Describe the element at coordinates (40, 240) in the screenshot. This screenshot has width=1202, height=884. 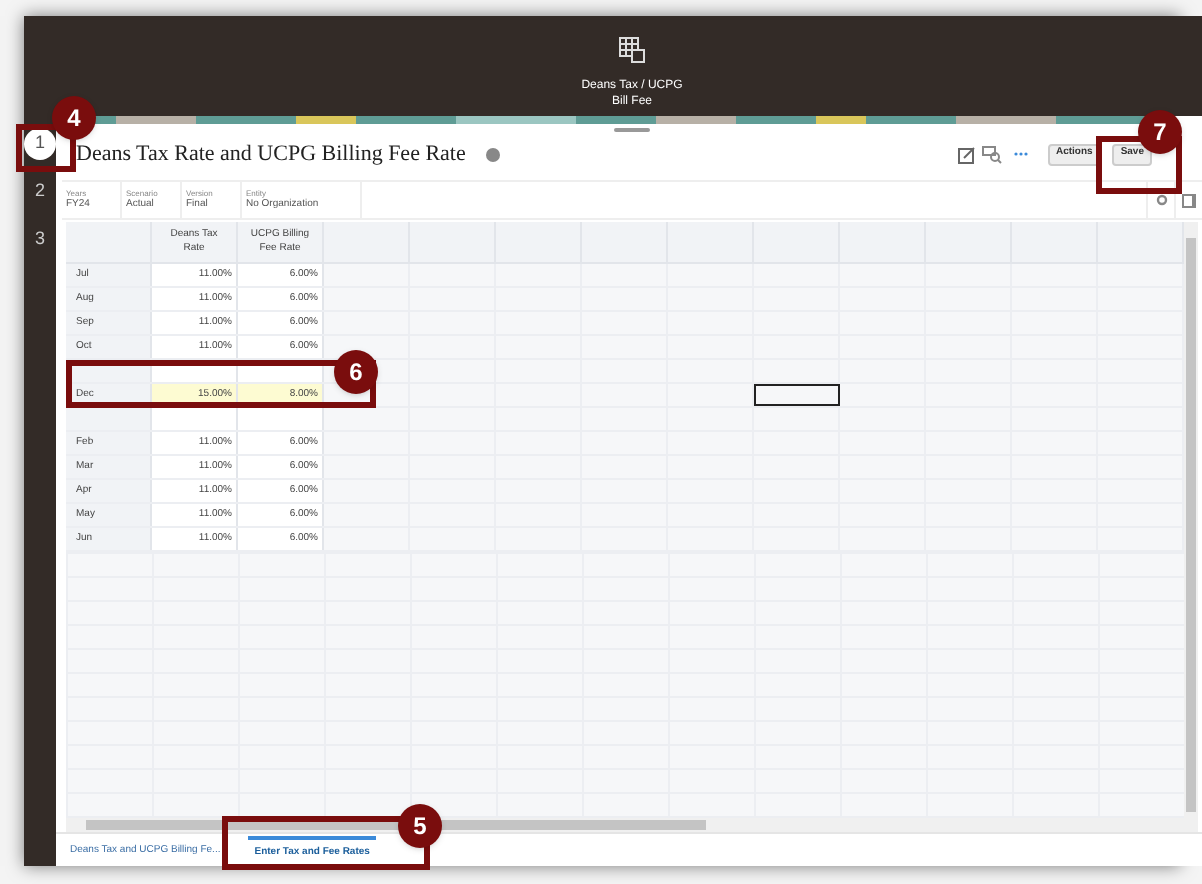
I see `step-number: 3` at that location.